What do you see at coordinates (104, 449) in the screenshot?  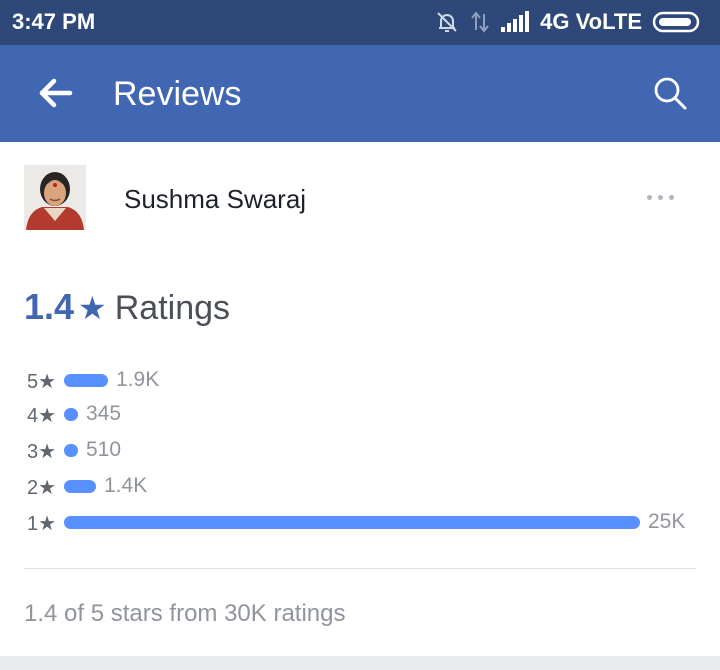 I see `rating-count: 510` at bounding box center [104, 449].